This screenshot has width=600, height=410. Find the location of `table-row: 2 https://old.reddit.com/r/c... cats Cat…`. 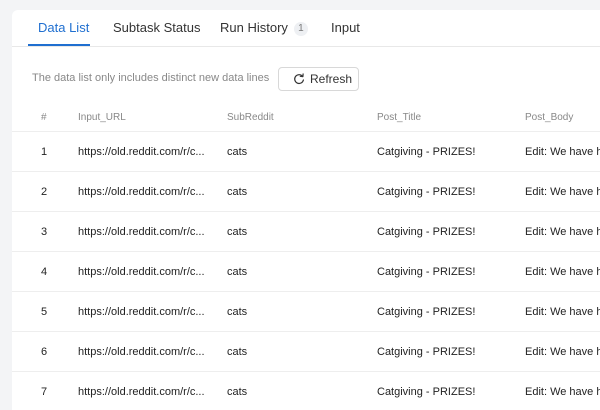

table-row: 2 https://old.reddit.com/r/c... cats Cat… is located at coordinates (306, 192).